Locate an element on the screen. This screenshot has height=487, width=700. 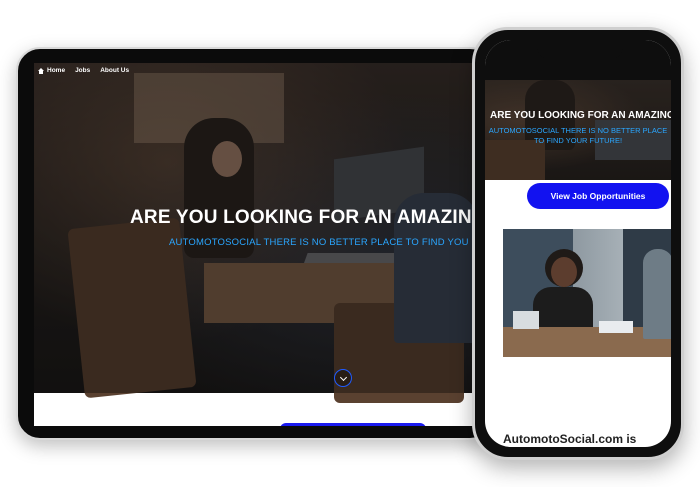
phone-hero-title: ARE YOU LOOKING FOR AN AMAZING CA is located at coordinates (580, 115).